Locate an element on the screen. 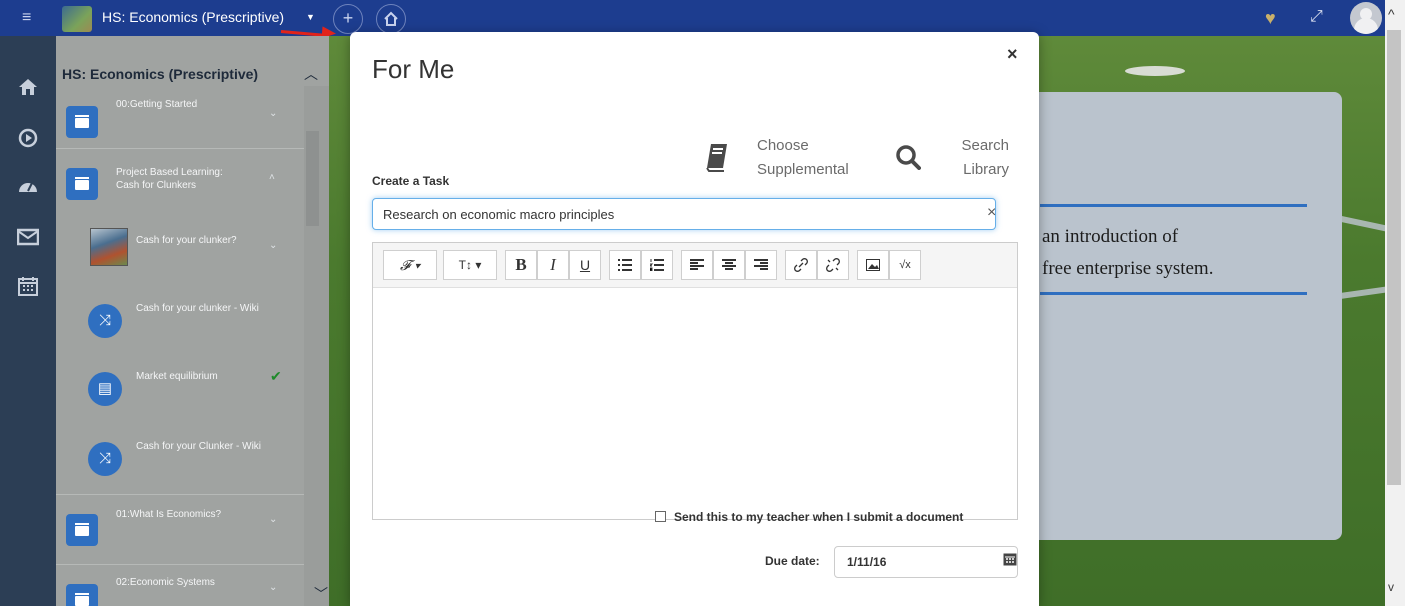 The height and width of the screenshot is (606, 1405). bullet-list-icon is located at coordinates (625, 265).